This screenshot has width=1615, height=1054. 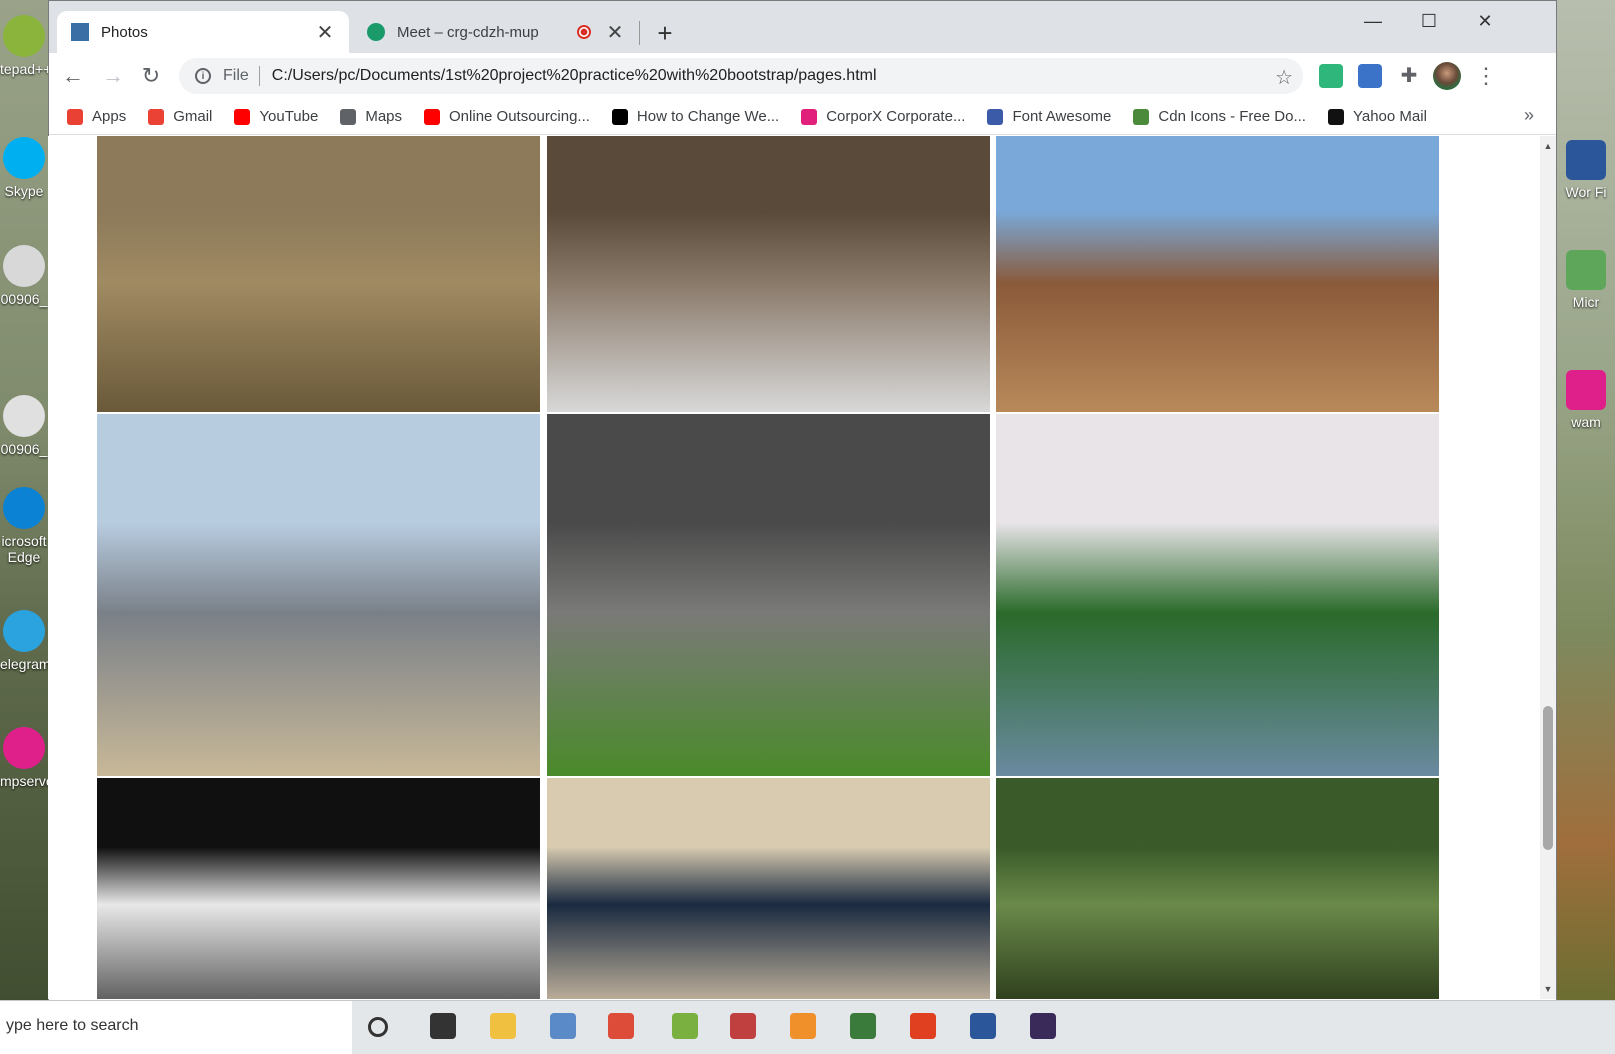 What do you see at coordinates (1331, 76) in the screenshot?
I see `extension-green-icon` at bounding box center [1331, 76].